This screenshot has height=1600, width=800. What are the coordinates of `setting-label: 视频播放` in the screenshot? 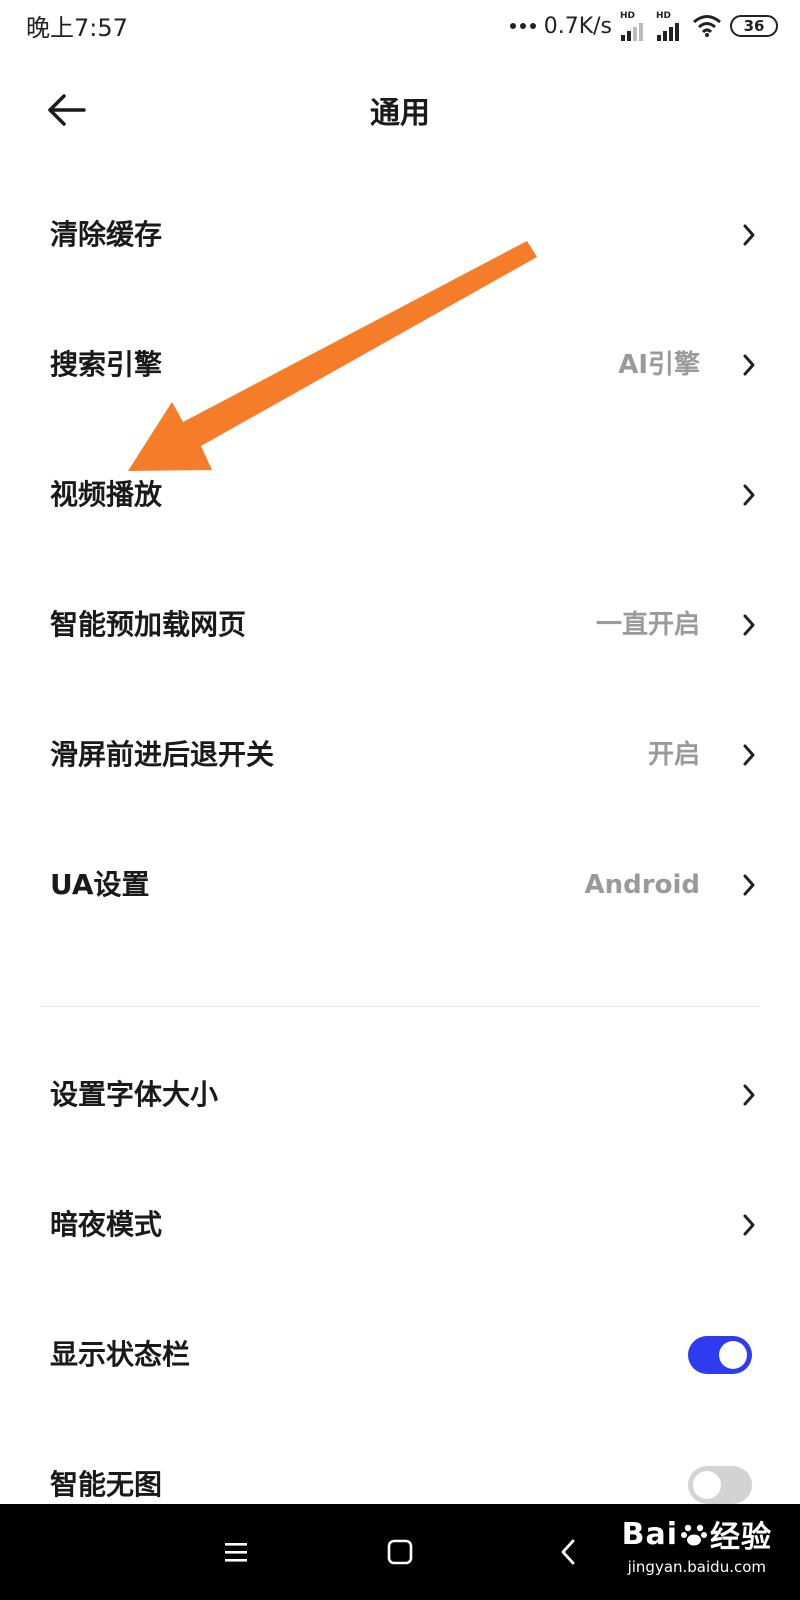 It's located at (106, 494).